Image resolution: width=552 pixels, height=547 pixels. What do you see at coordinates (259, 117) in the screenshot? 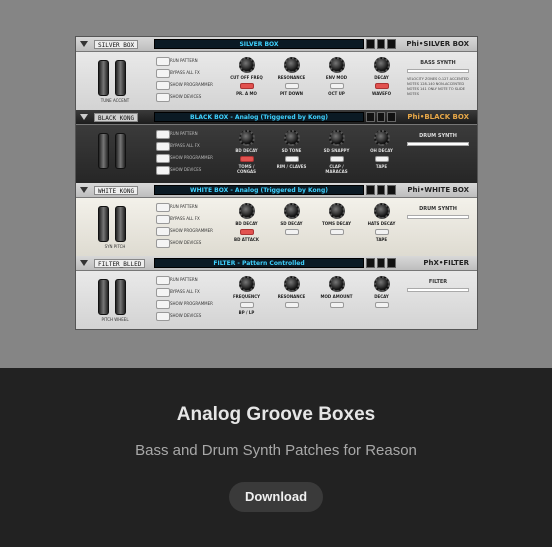
I see `patch-display: BLACK BOX - Analog (Triggered by Kong)` at bounding box center [259, 117].